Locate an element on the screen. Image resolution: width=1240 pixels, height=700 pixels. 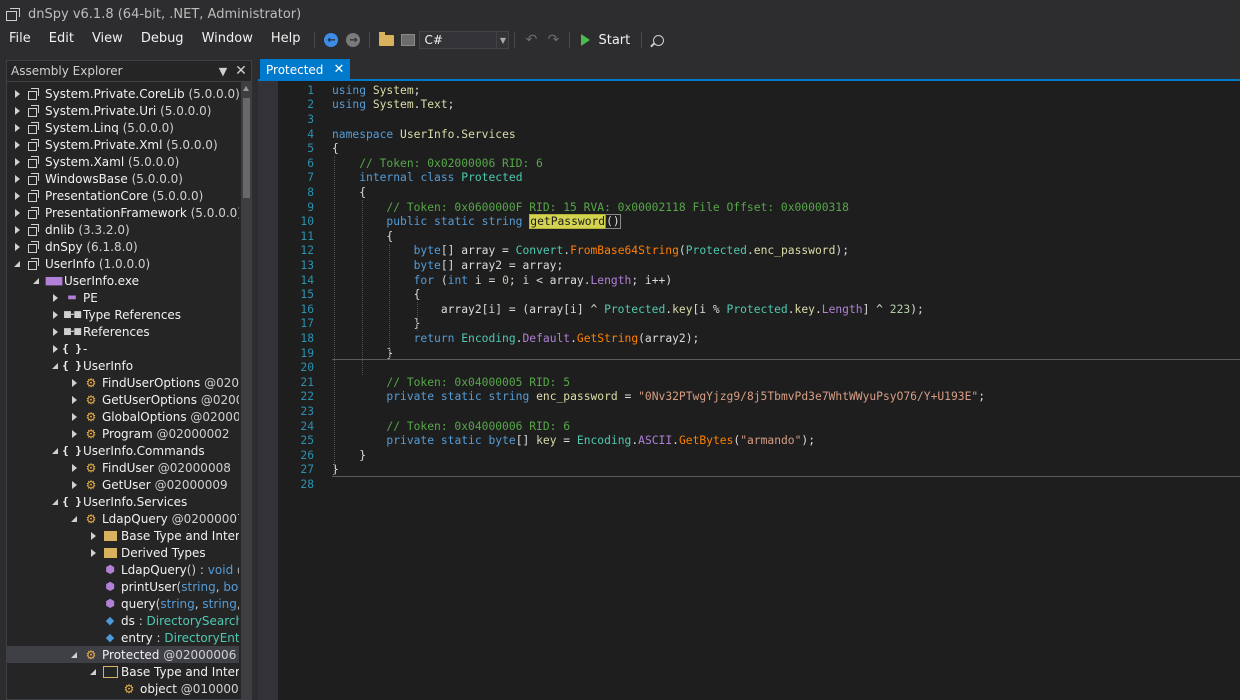
tree-node: System.Private.CoreLib (5.0.0.0) is located at coordinates (123, 93).